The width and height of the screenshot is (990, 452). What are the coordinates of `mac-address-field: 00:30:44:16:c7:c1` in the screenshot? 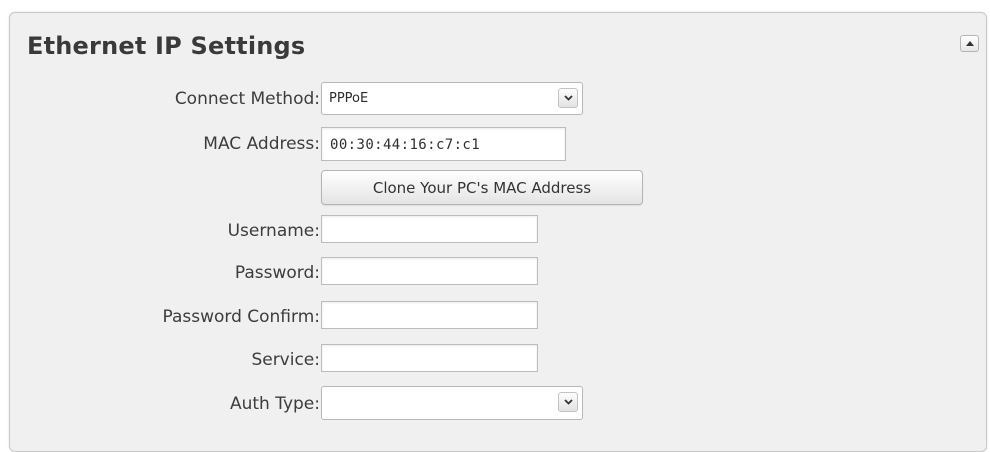 It's located at (443, 144).